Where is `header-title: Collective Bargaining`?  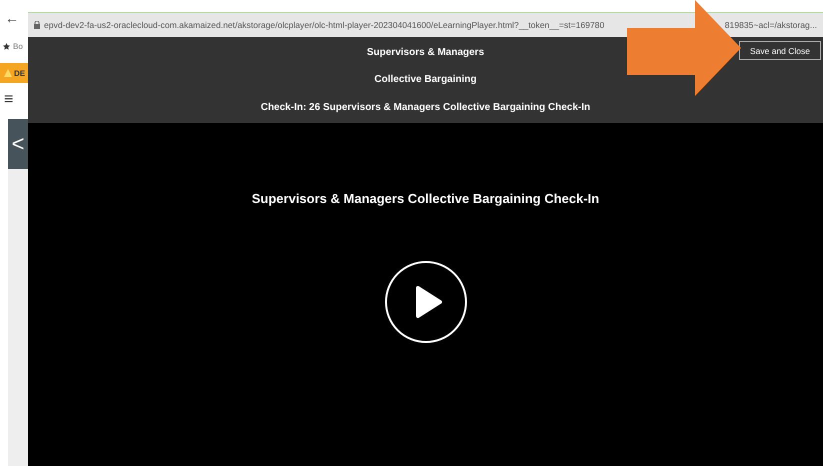 header-title: Collective Bargaining is located at coordinates (425, 80).